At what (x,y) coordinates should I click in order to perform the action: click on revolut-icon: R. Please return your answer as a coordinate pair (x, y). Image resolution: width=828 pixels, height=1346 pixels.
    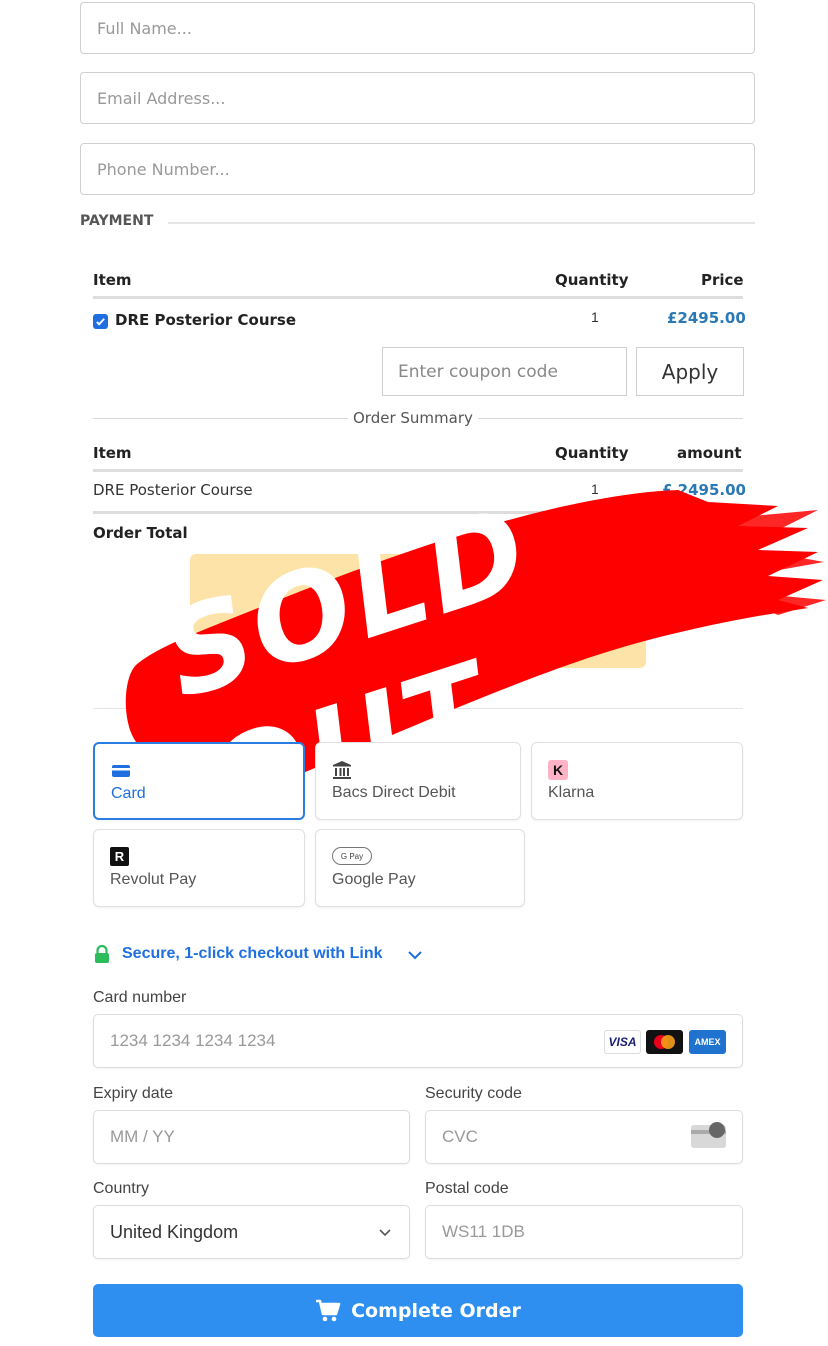
    Looking at the image, I should click on (119, 856).